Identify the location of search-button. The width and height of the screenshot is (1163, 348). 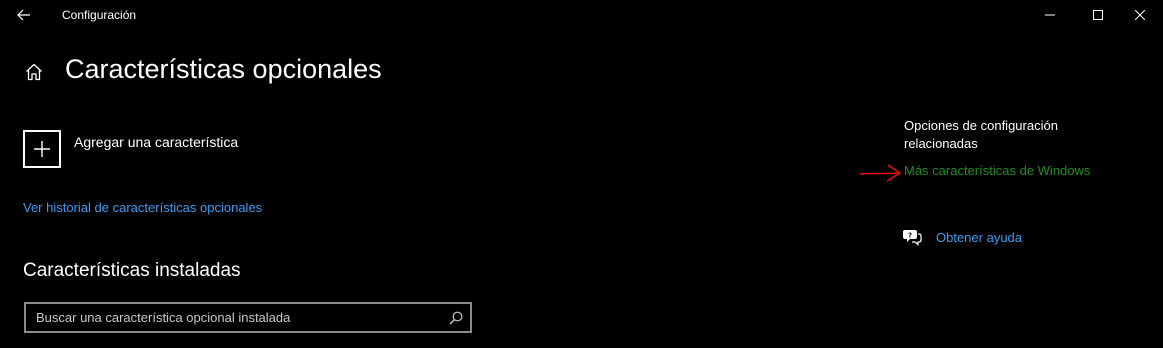
(456, 317).